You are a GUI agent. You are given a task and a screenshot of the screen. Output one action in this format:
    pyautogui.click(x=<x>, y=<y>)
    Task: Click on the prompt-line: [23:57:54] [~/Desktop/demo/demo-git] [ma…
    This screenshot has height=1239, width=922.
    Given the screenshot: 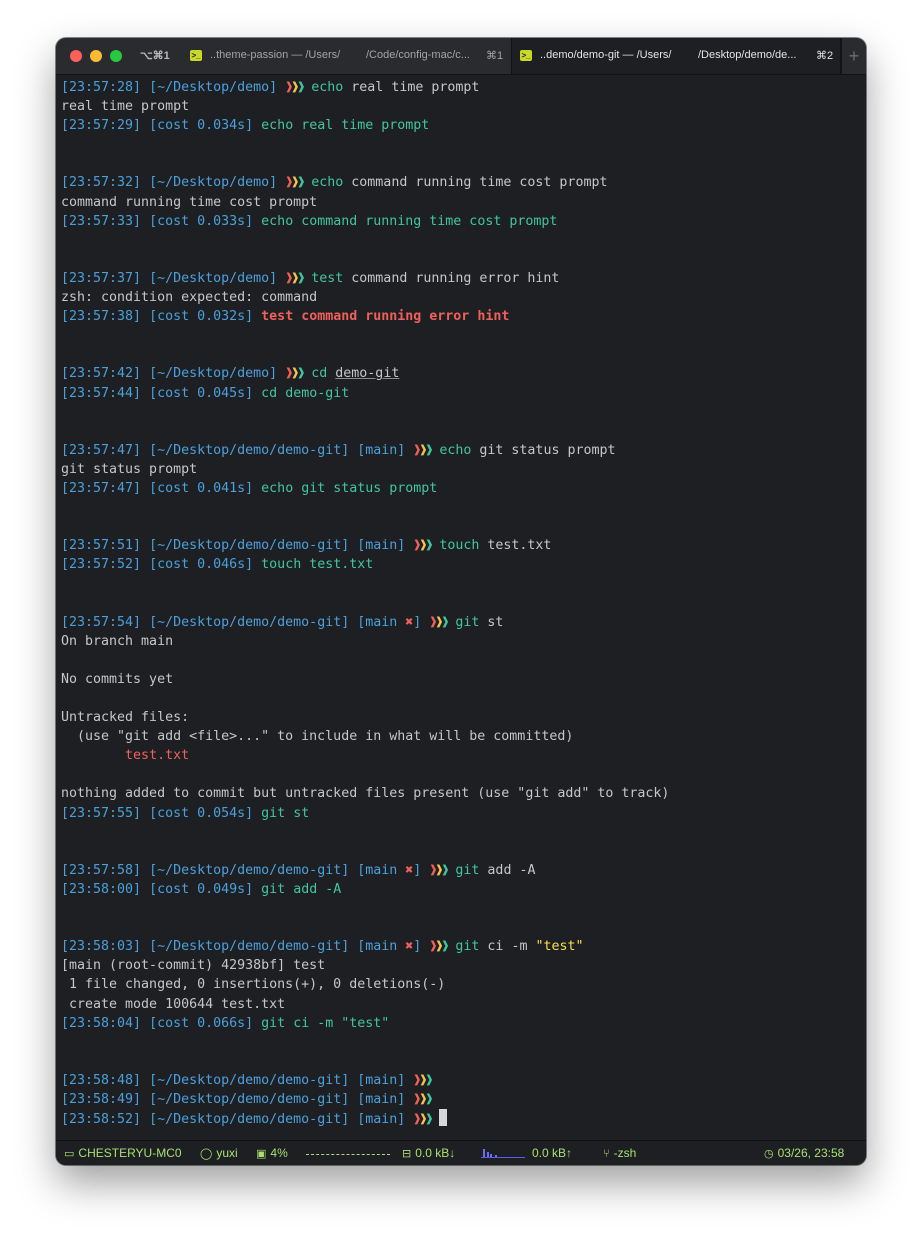 What is the action you would take?
    pyautogui.click(x=282, y=622)
    